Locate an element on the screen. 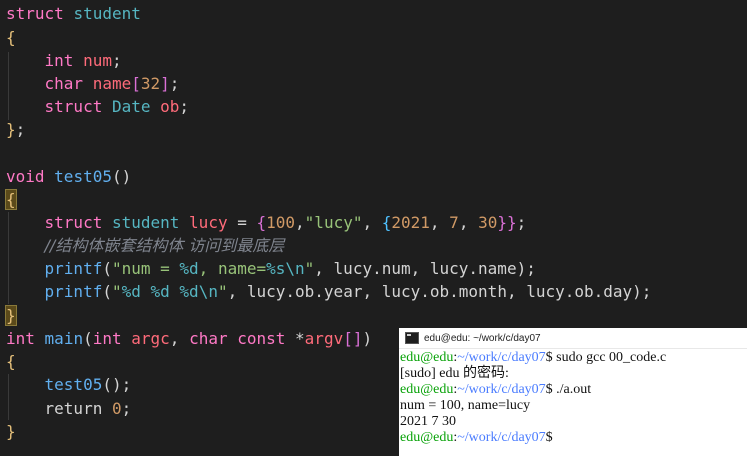  identifier: argc is located at coordinates (150, 338).